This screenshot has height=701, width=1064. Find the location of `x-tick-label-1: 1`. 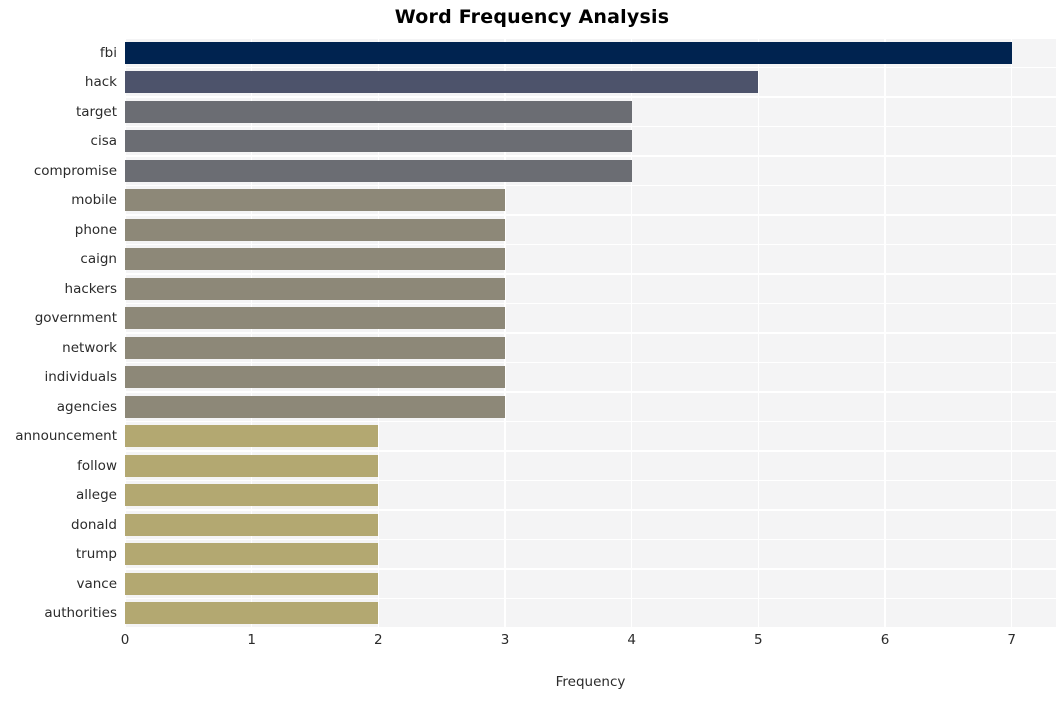

x-tick-label-1: 1 is located at coordinates (251, 640).